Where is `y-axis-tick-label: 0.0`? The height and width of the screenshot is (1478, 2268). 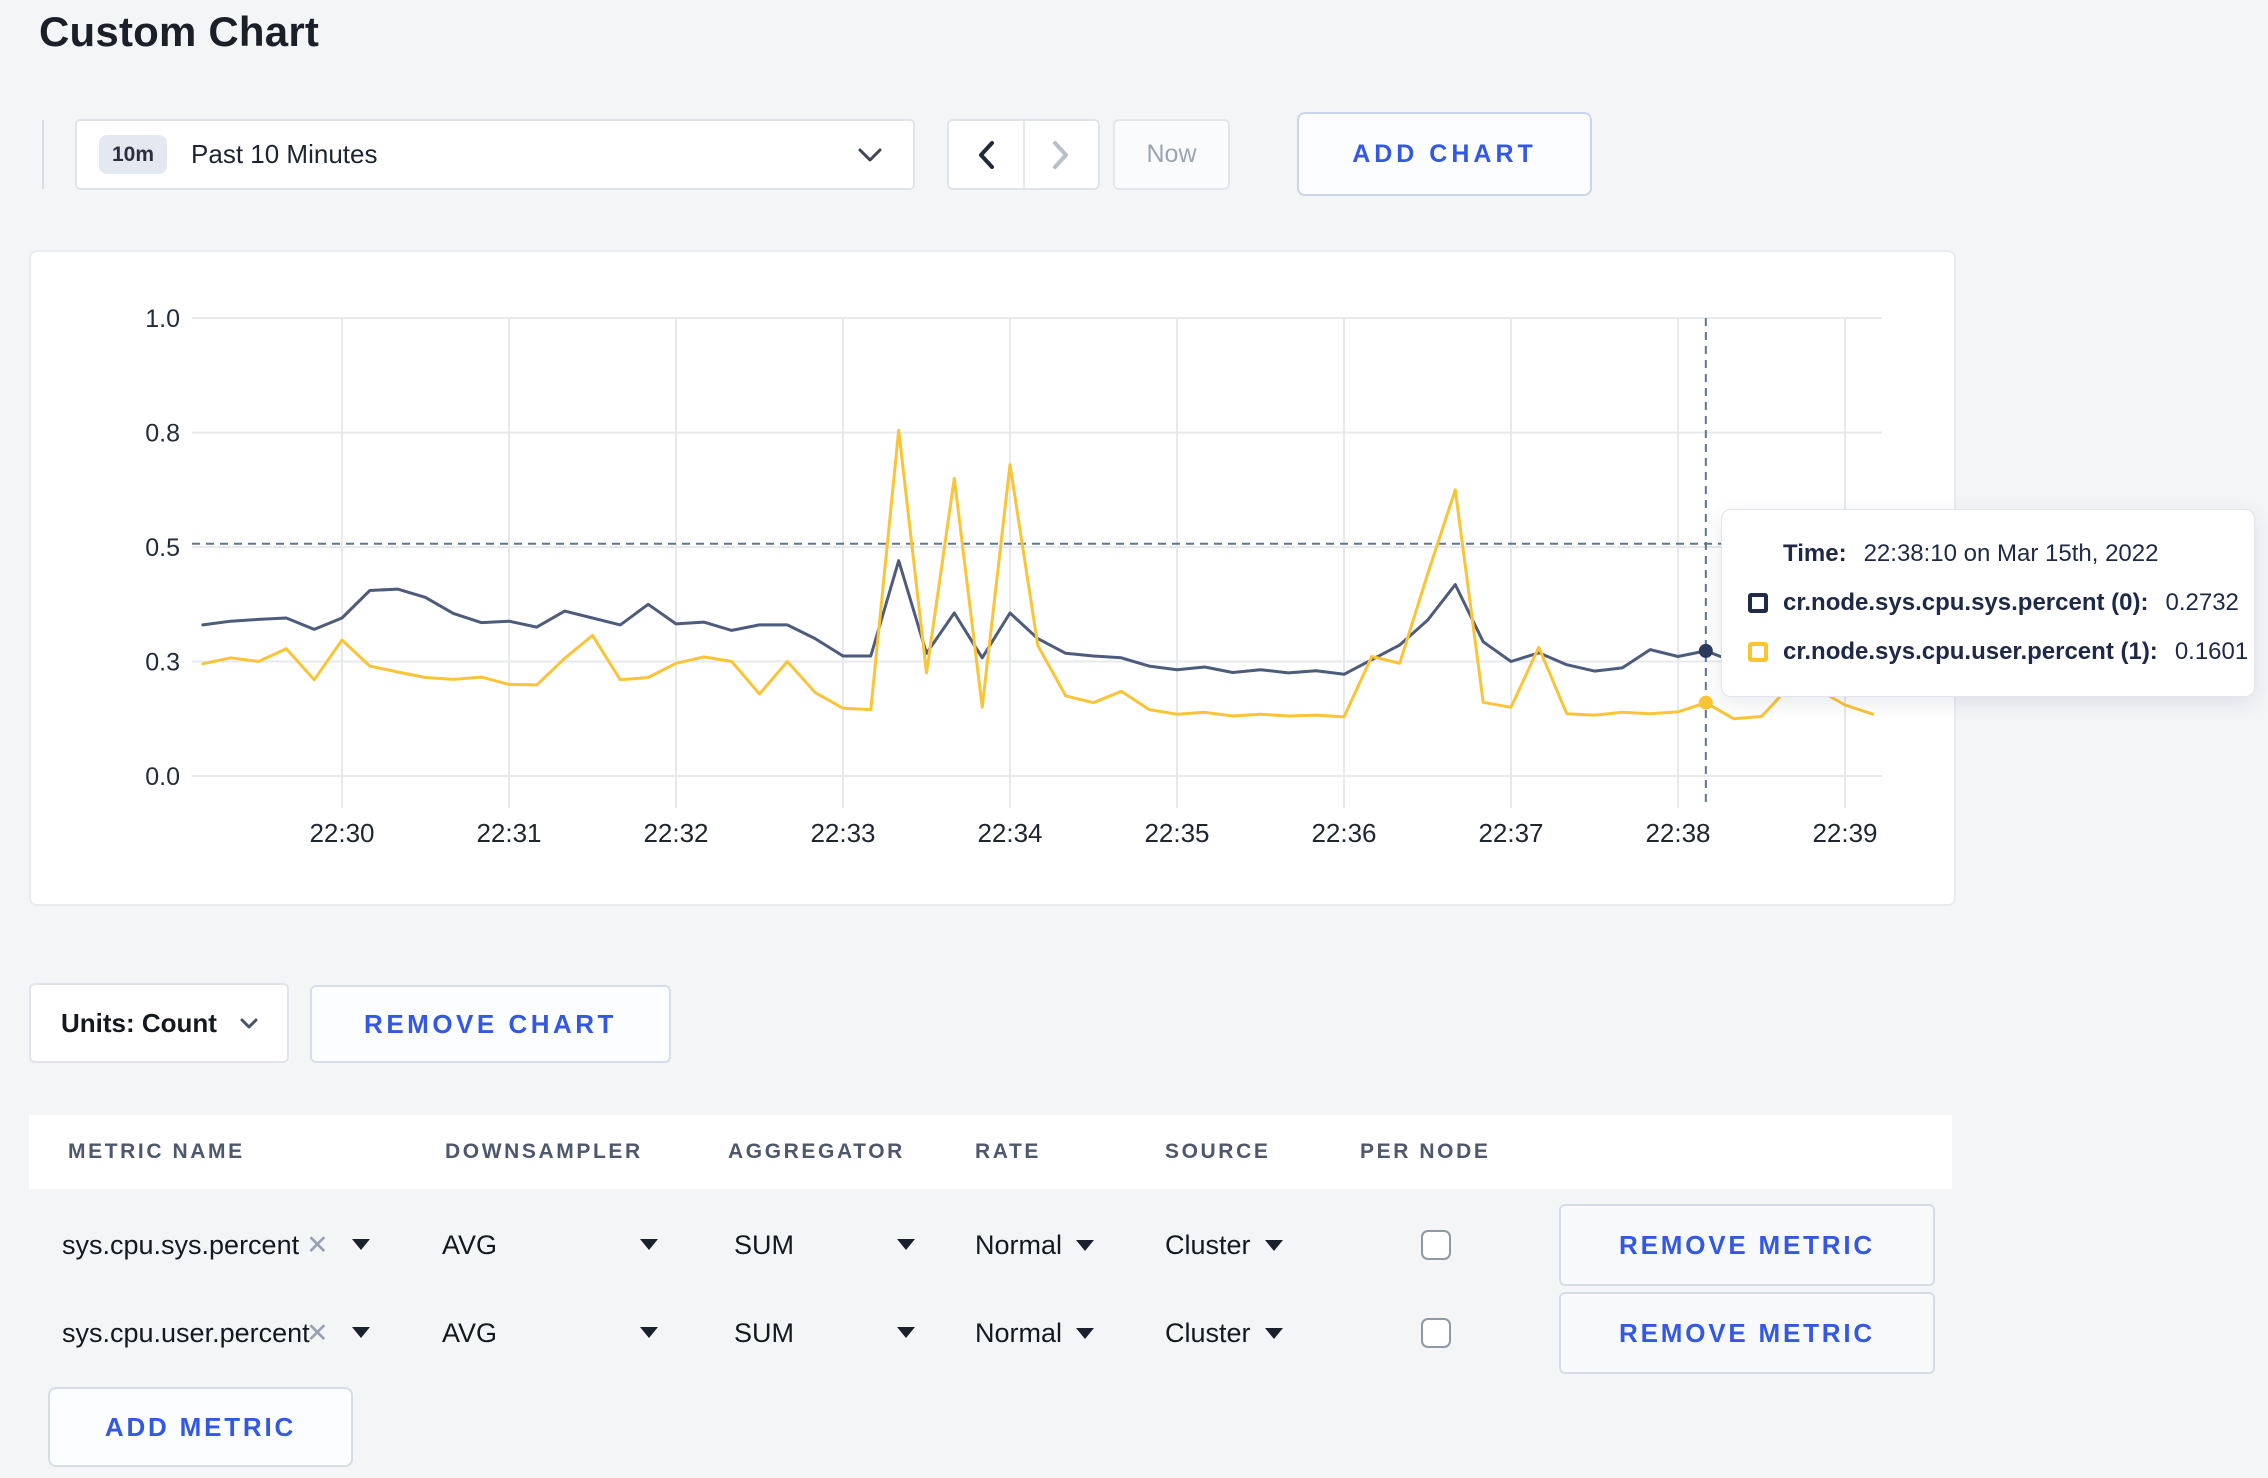 y-axis-tick-label: 0.0 is located at coordinates (162, 777).